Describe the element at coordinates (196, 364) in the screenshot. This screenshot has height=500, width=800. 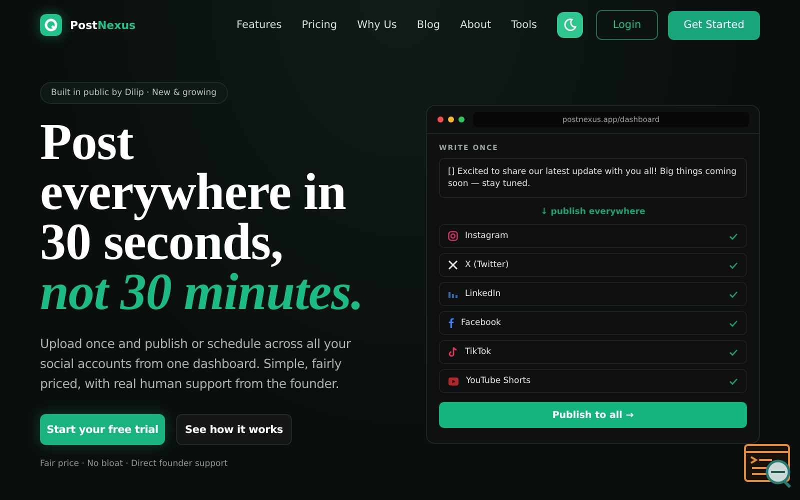
I see `lead-paragraph: Upload once and publish or schedule across all your social accounts from one dashboard. Simple, fairly priced, with real human support from the founder.` at that location.